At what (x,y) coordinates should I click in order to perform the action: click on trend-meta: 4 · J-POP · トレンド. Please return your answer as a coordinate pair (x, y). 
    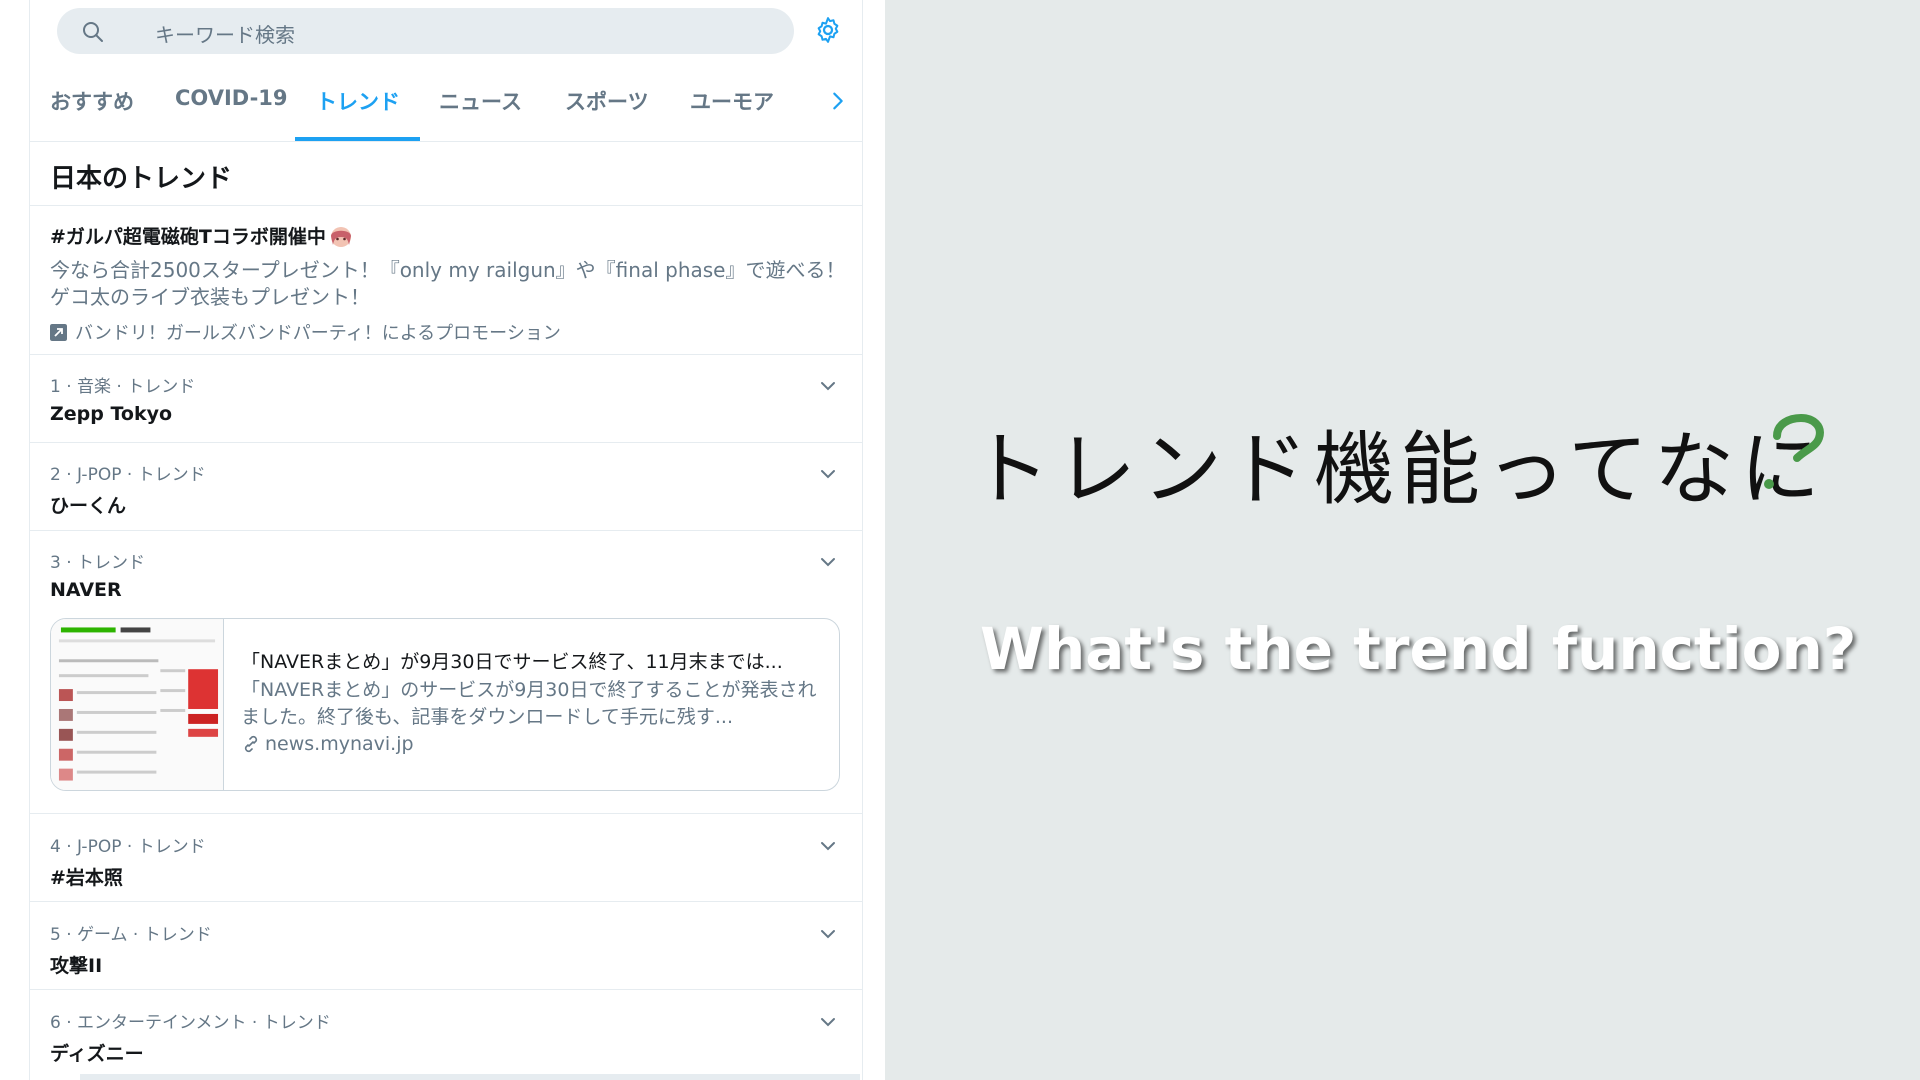
    Looking at the image, I should click on (128, 847).